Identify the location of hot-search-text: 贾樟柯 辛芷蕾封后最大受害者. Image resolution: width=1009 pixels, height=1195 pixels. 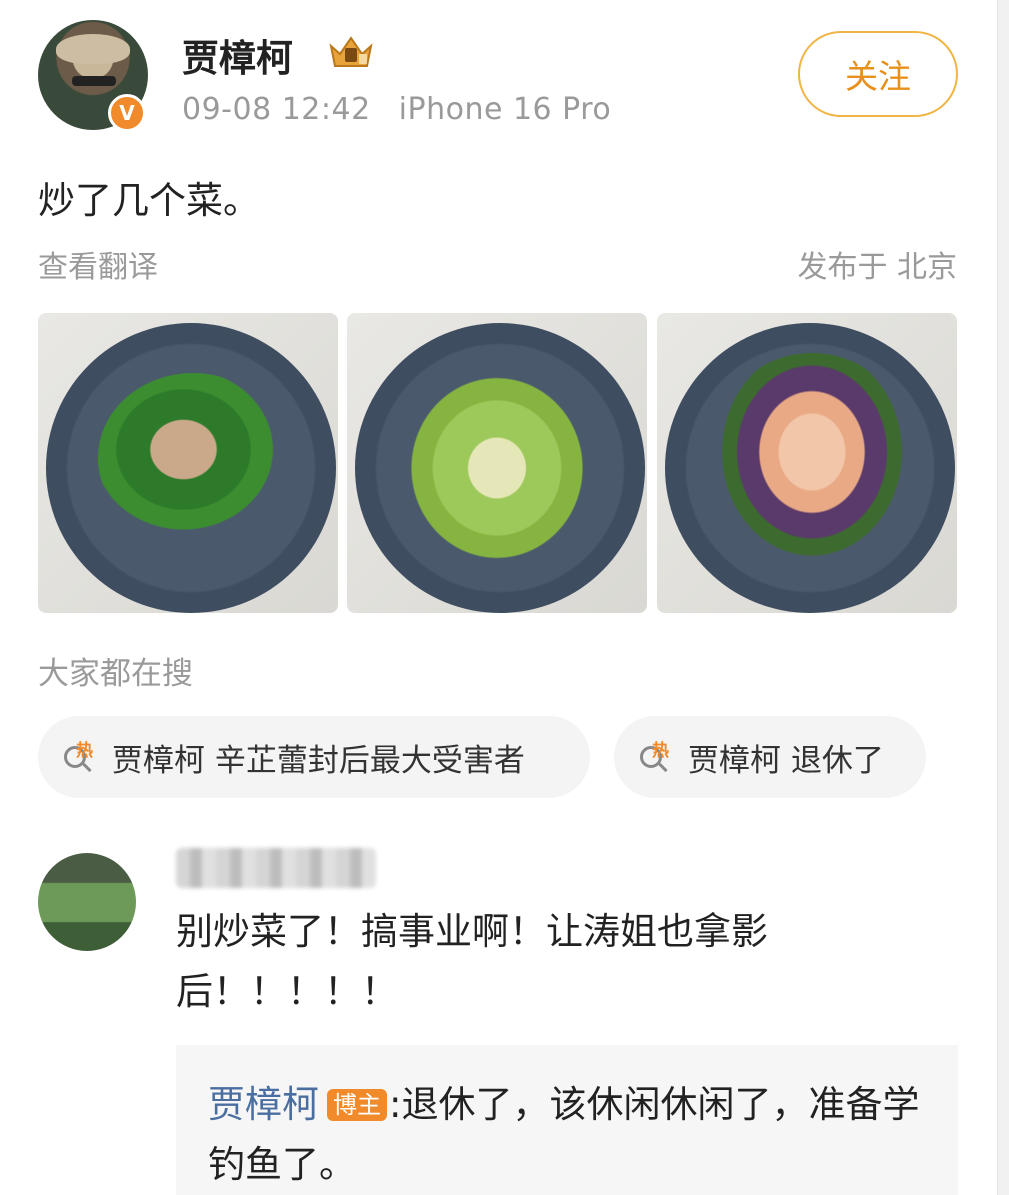
(318, 760).